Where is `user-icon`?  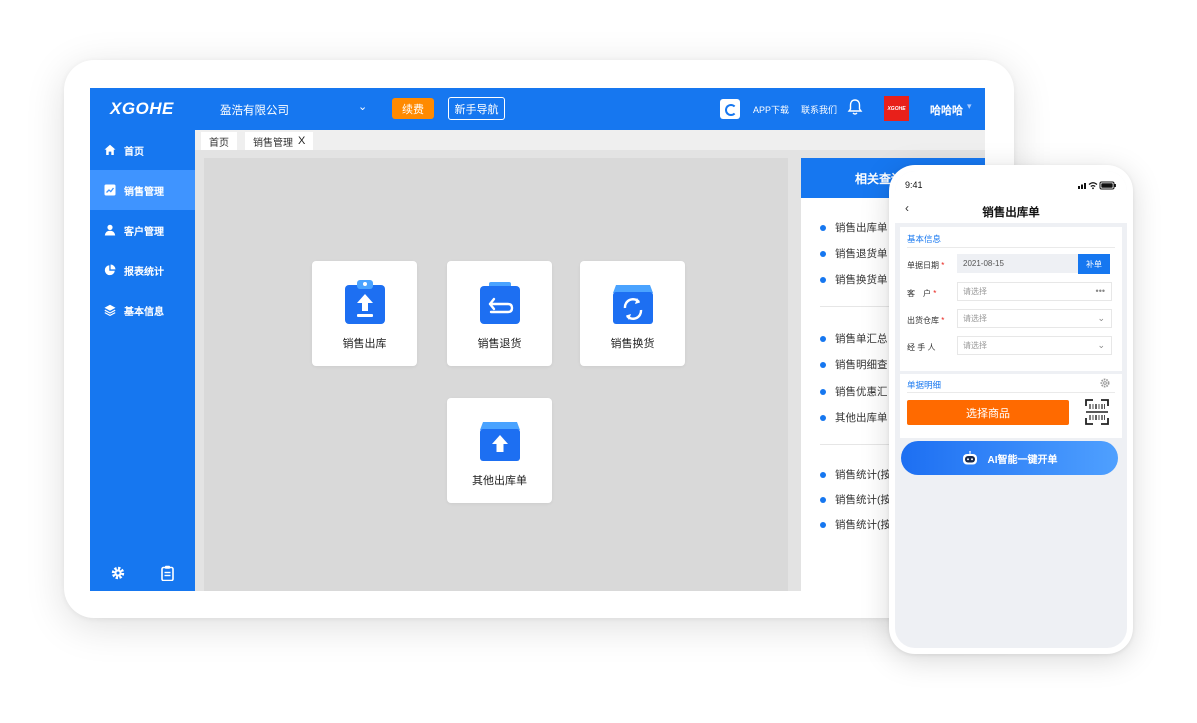 user-icon is located at coordinates (110, 230).